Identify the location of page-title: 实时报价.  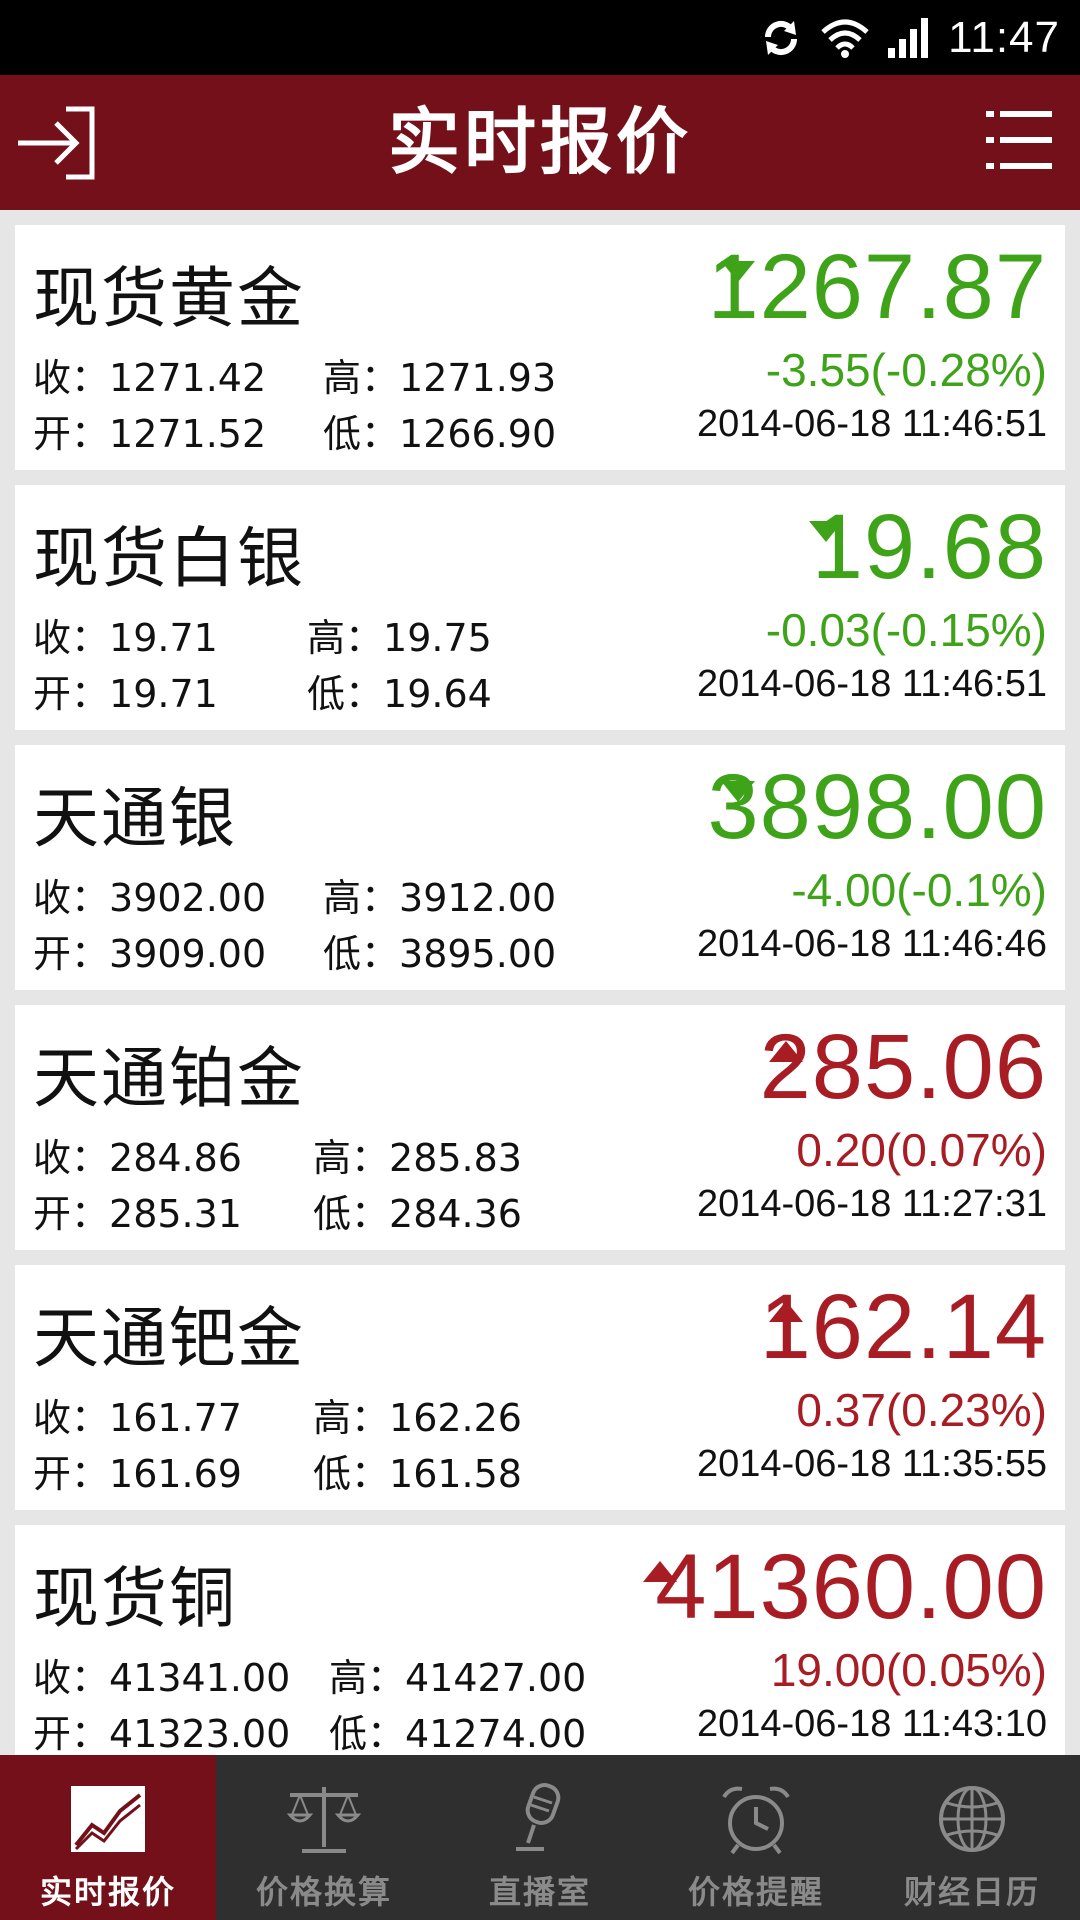
(539, 142).